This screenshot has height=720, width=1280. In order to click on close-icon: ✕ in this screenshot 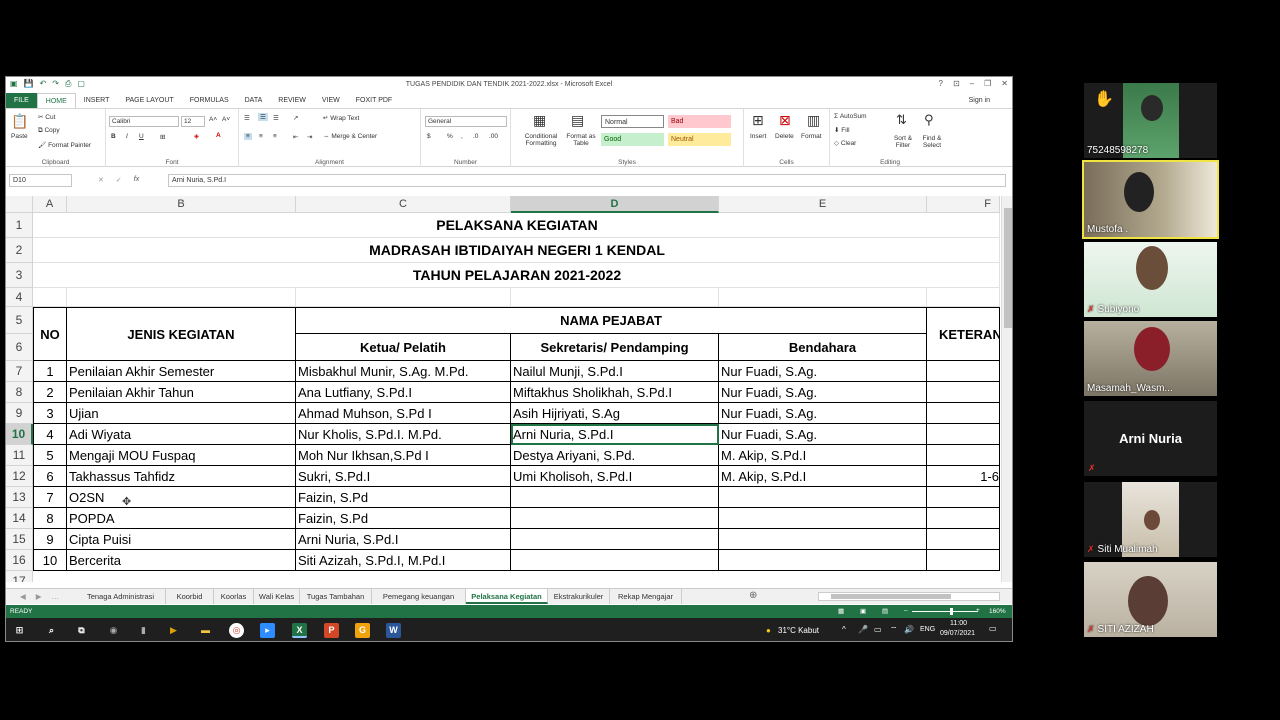, I will do `click(1004, 83)`.